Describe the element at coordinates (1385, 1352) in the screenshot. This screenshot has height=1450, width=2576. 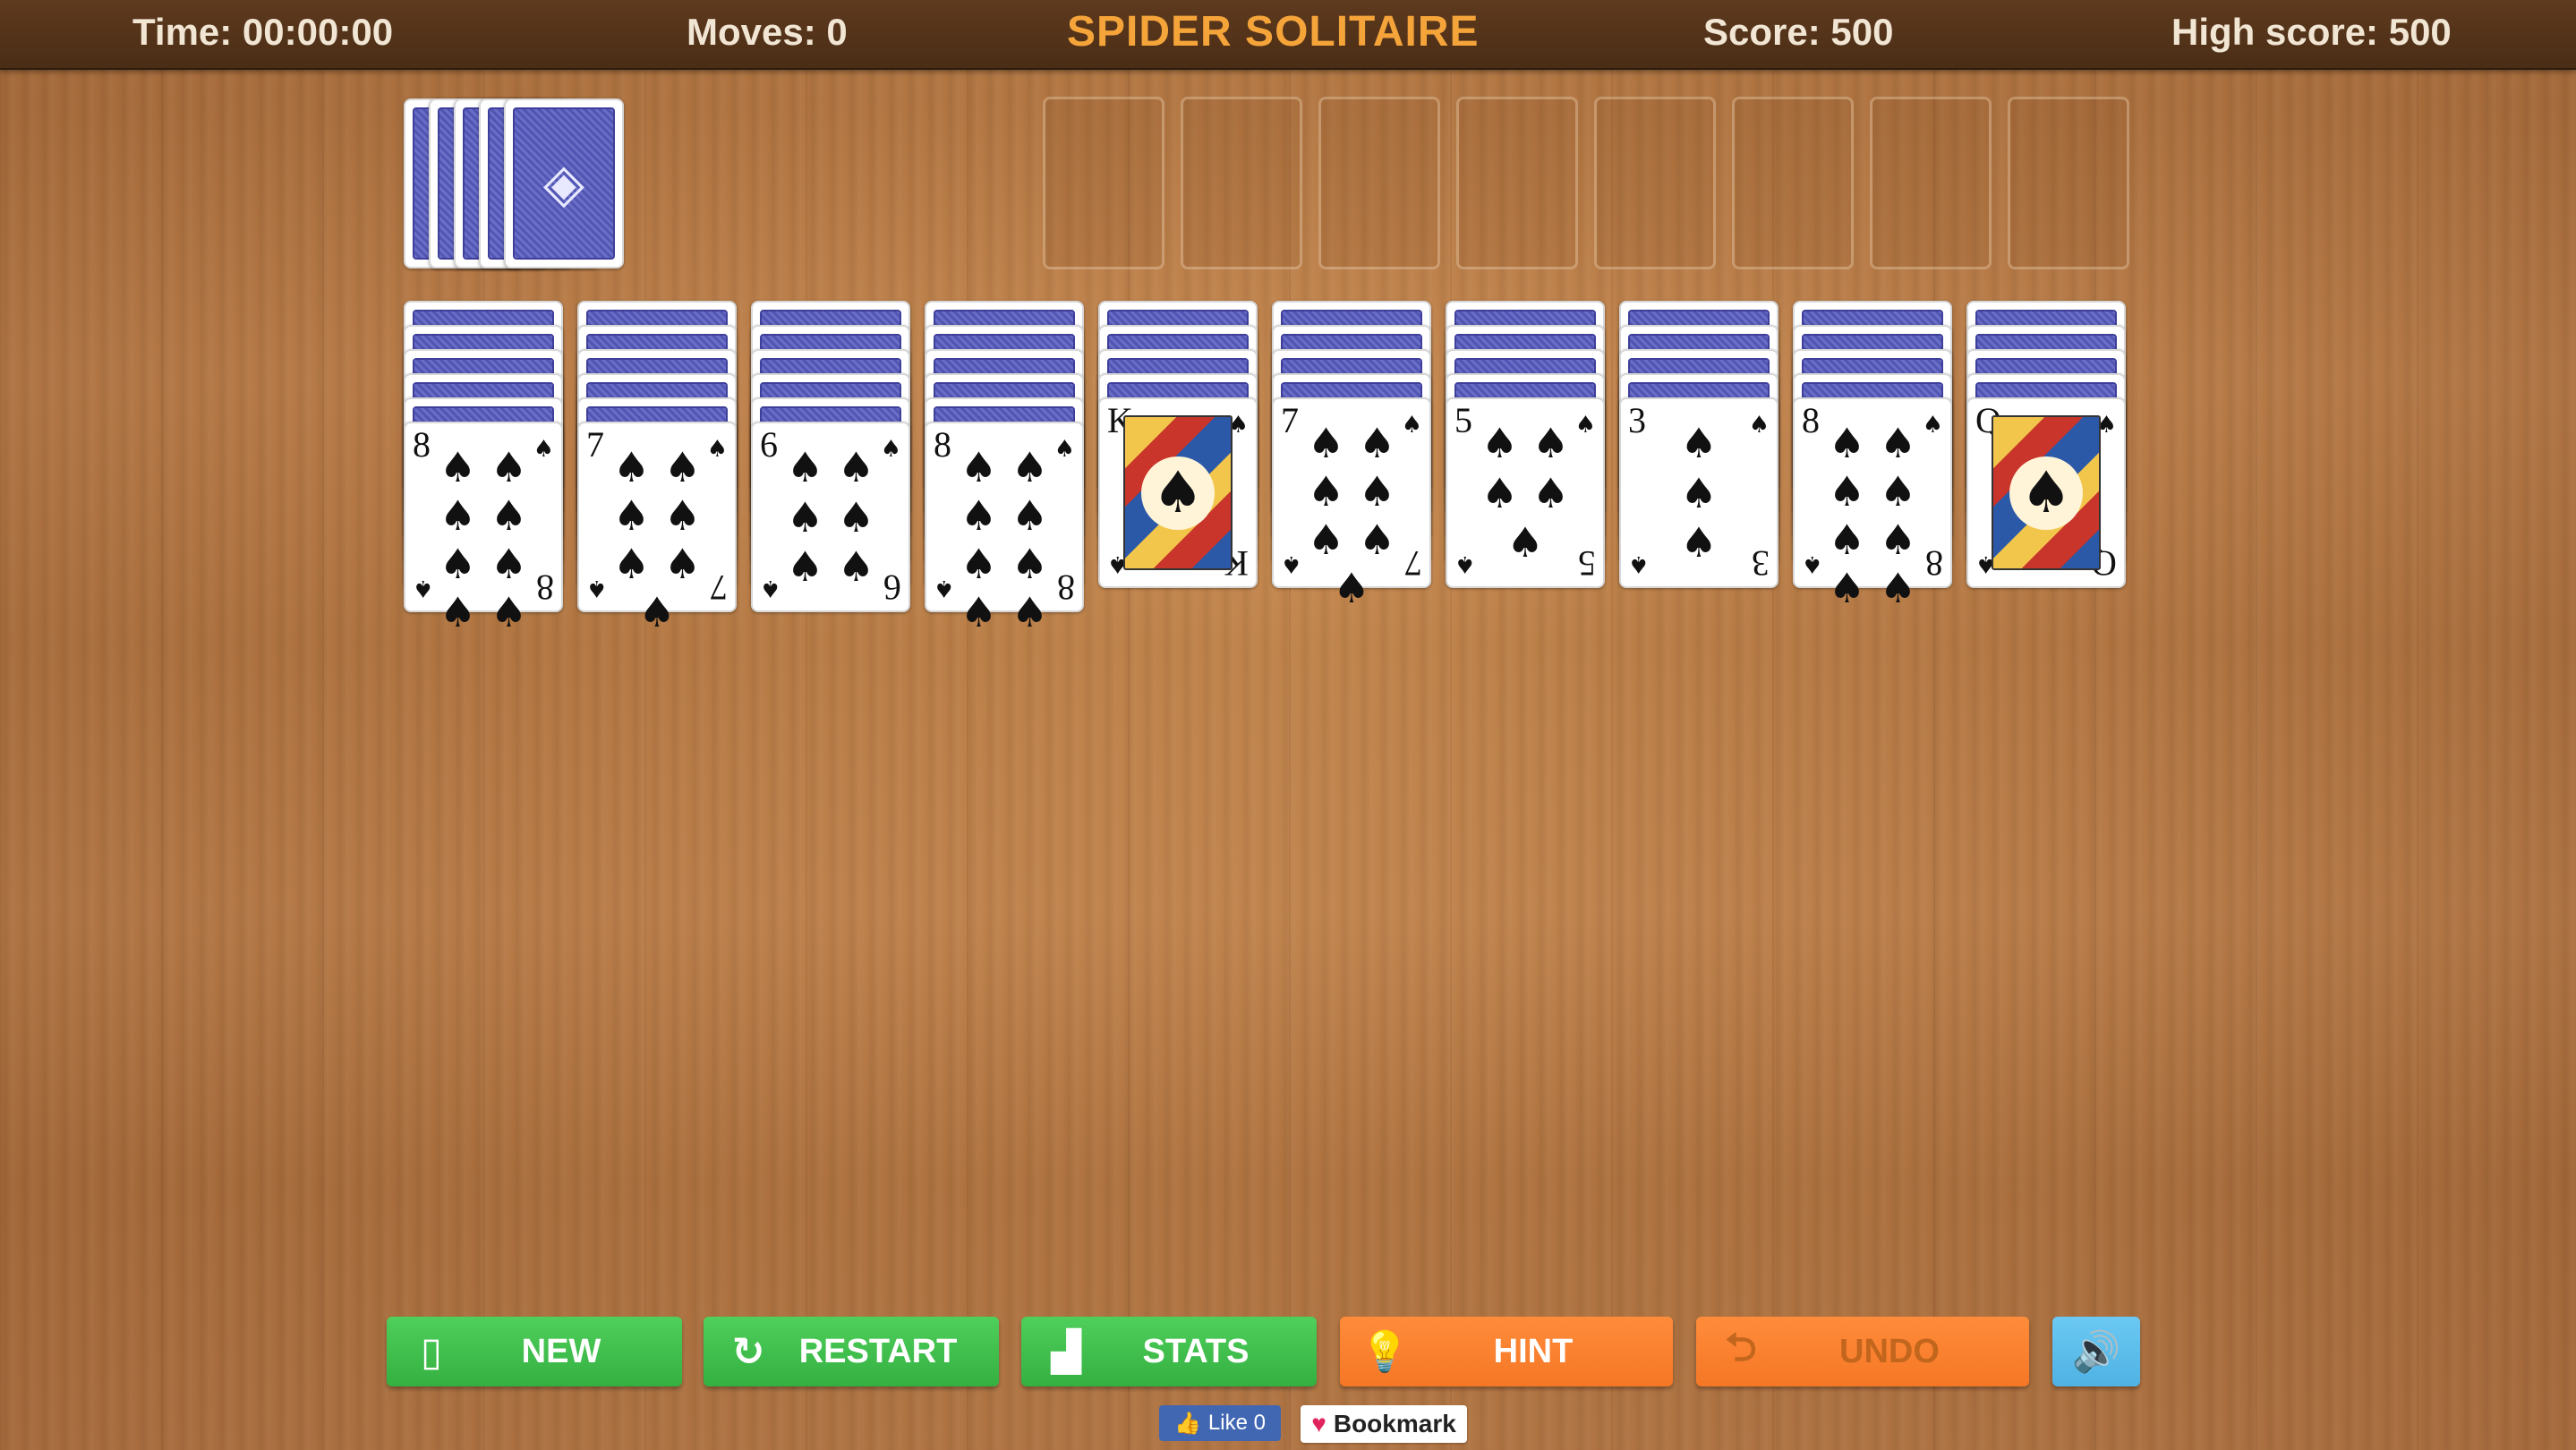
I see `lightbulb-icon: 💡` at that location.